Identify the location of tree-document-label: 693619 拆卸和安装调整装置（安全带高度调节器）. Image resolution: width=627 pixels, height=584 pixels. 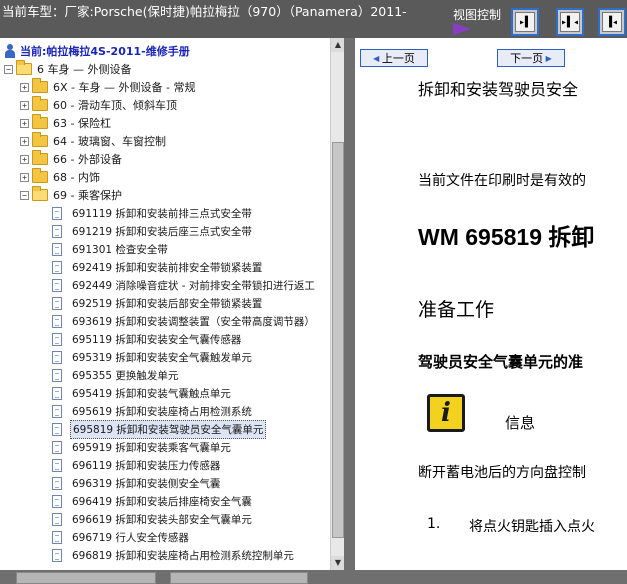
(193, 321).